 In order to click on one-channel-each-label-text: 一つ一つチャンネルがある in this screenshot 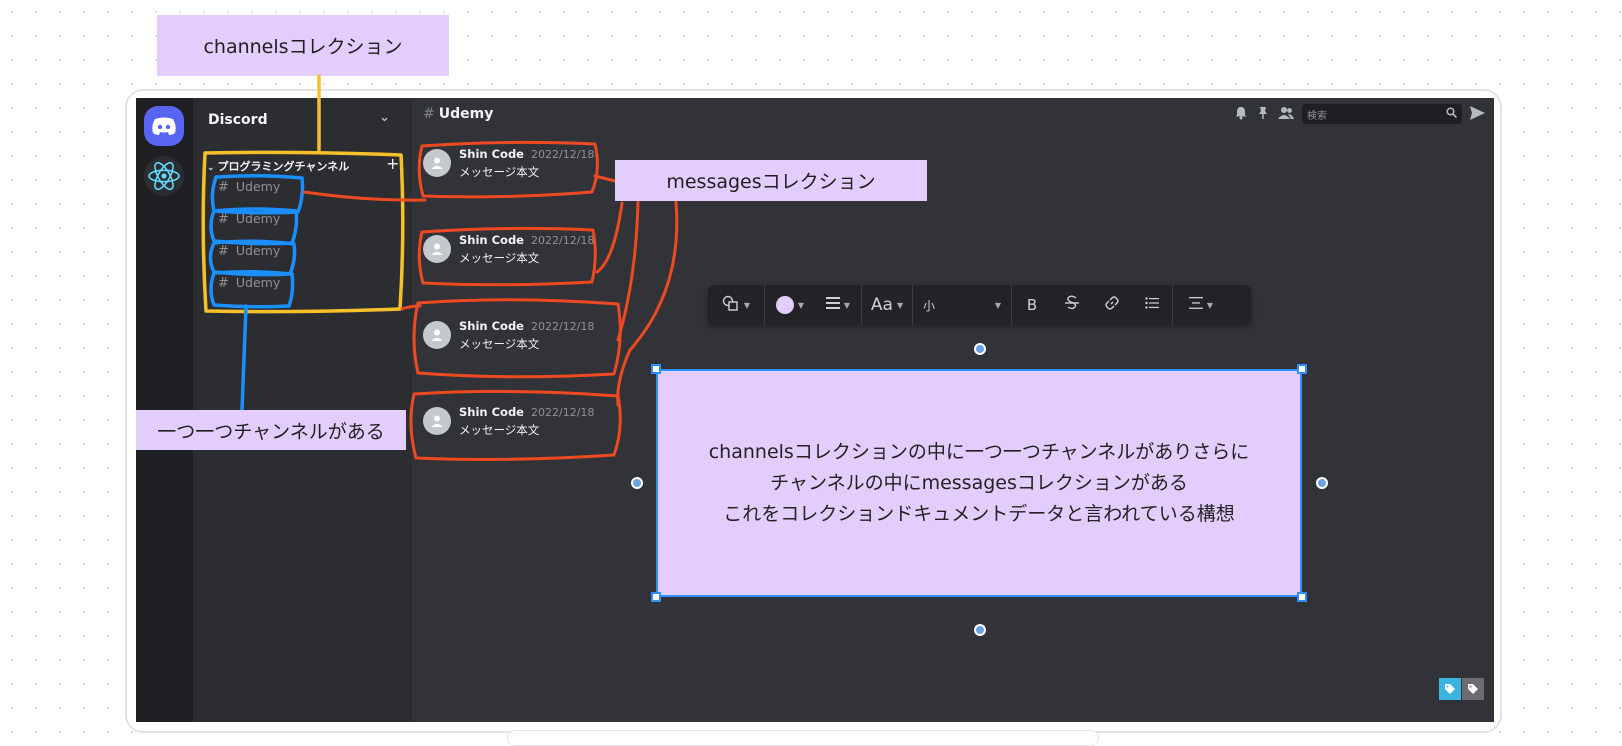, I will do `click(271, 431)`.